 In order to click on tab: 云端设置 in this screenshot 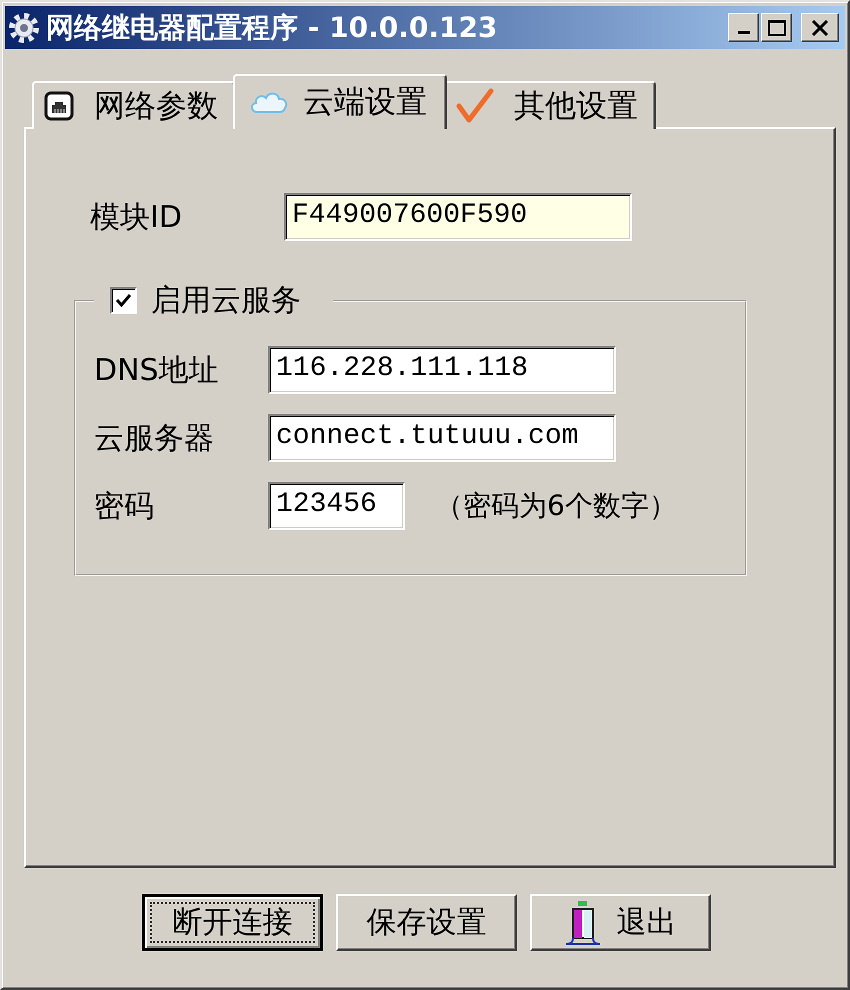, I will do `click(340, 101)`.